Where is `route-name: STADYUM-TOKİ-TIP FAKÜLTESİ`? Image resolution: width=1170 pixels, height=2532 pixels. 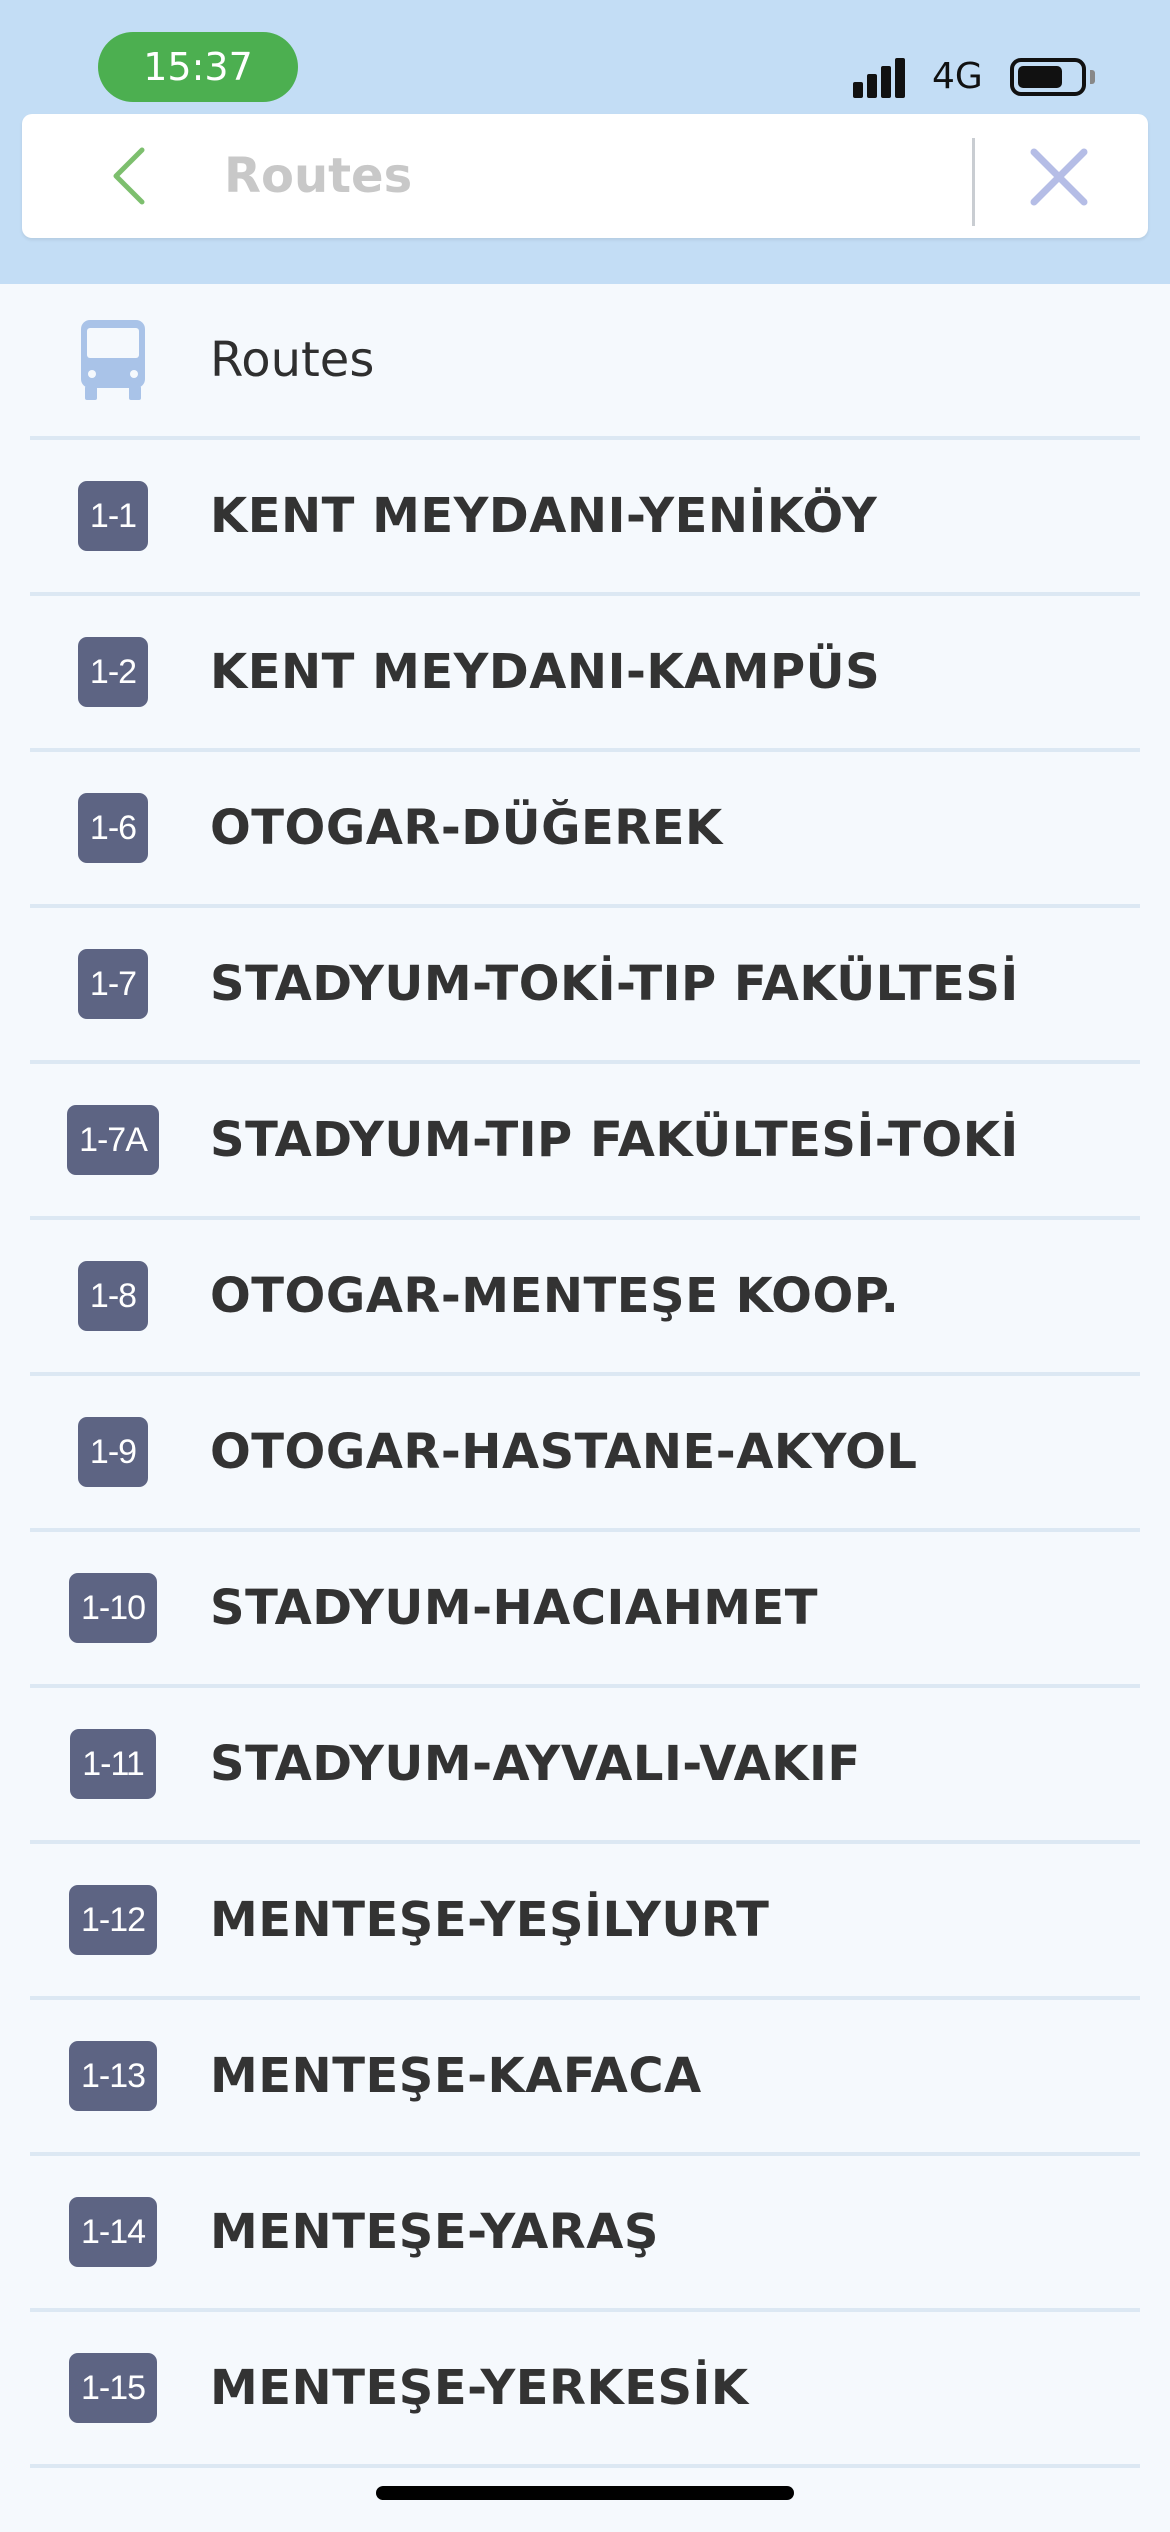 route-name: STADYUM-TOKİ-TIP FAKÜLTESİ is located at coordinates (614, 984).